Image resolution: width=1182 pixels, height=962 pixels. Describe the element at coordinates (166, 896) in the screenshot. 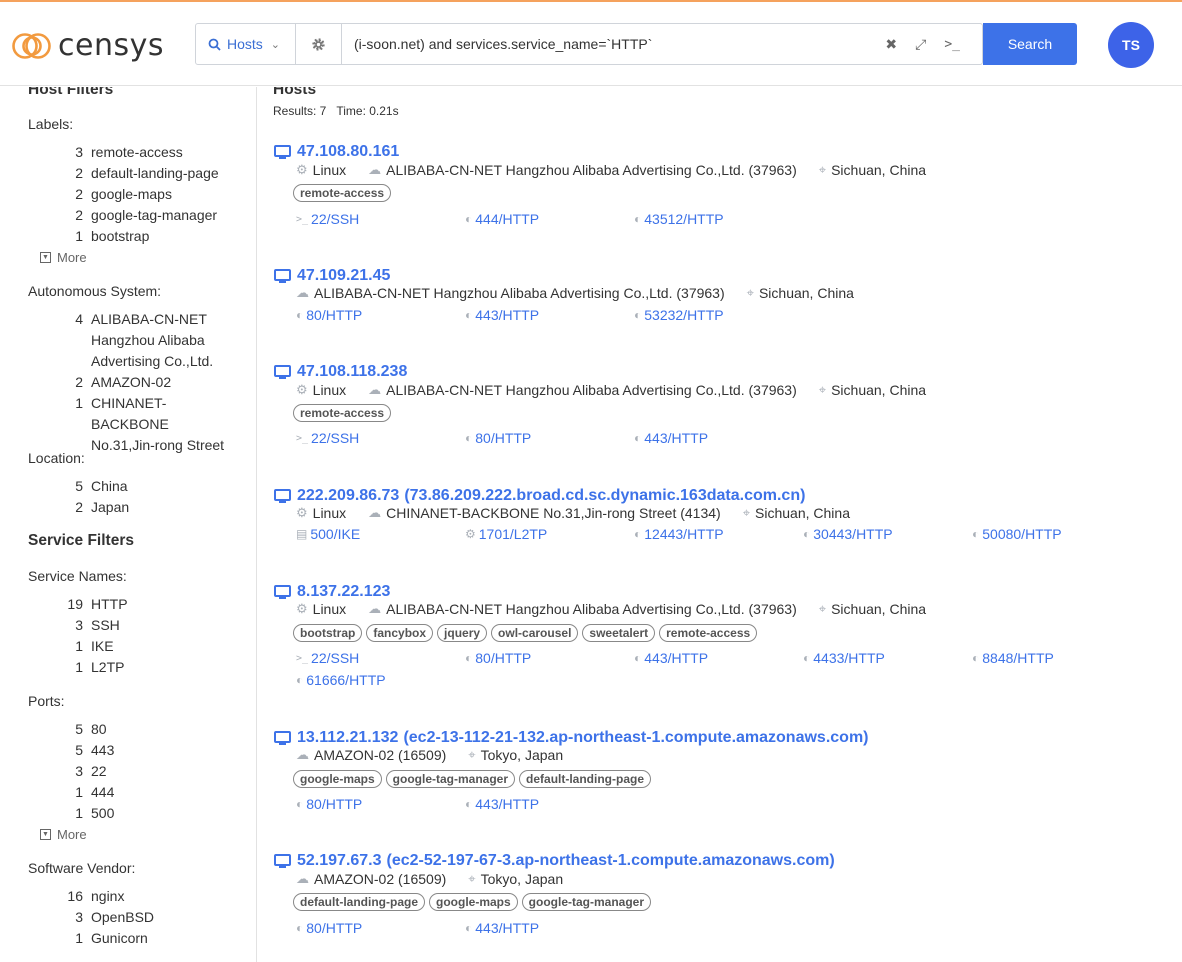

I see `filter-label: nginx` at that location.